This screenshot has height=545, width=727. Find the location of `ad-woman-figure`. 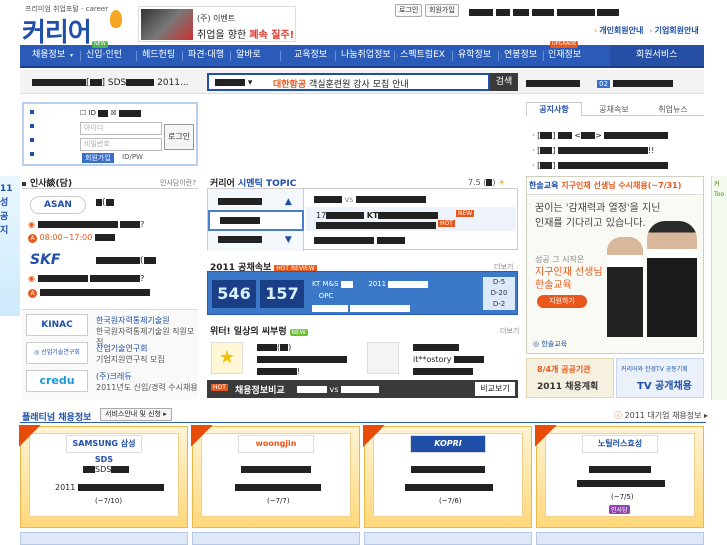

ad-woman-figure is located at coordinates (625, 287).